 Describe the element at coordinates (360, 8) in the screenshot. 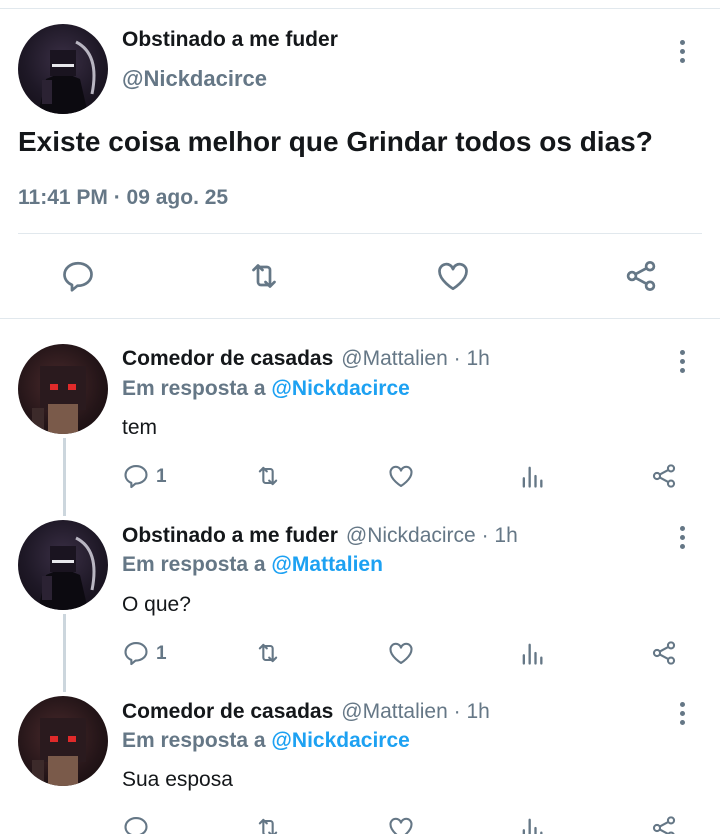

I see `top-divider` at that location.